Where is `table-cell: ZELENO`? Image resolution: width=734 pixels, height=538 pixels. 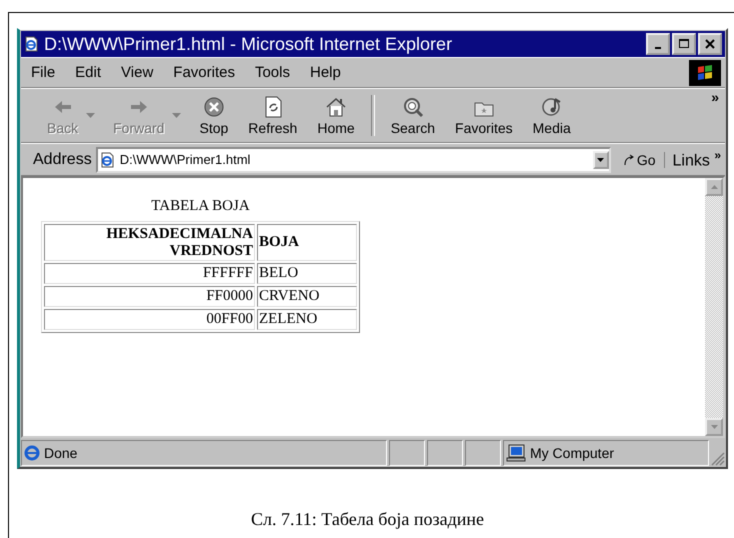
table-cell: ZELENO is located at coordinates (307, 319).